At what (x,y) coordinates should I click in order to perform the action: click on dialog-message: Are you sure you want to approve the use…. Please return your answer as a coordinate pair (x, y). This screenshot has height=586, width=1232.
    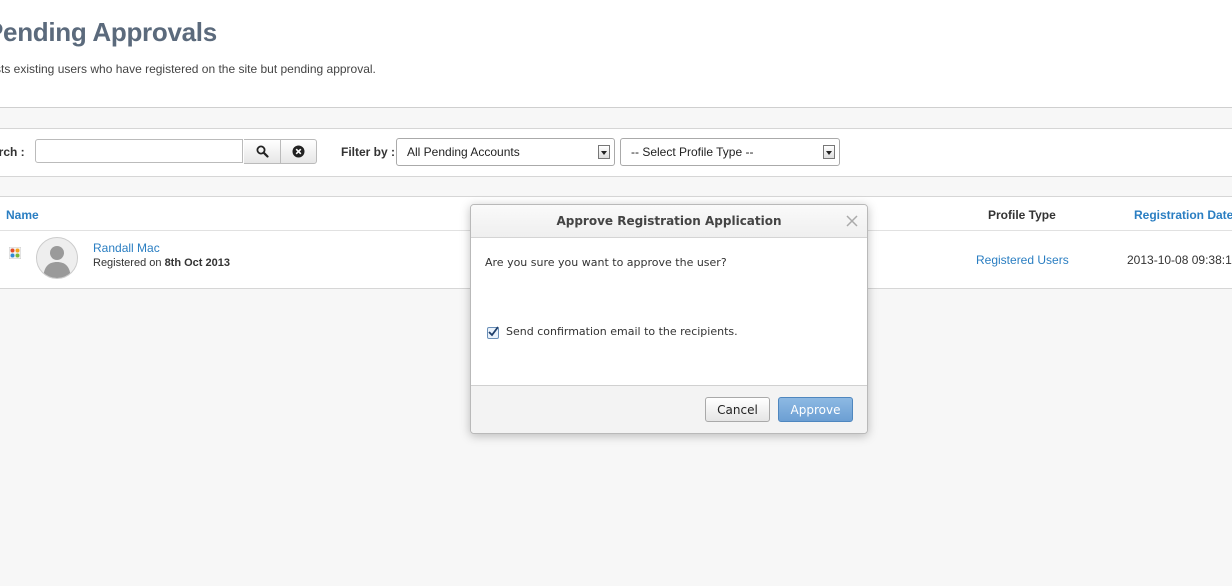
    Looking at the image, I should click on (606, 262).